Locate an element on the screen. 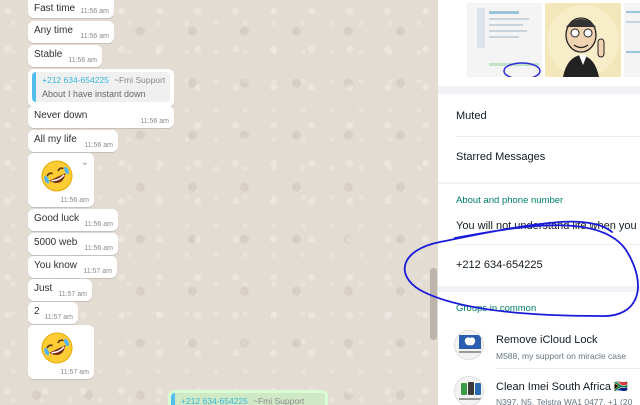 The height and width of the screenshot is (405, 640). message-bubble: 2 11:57 am is located at coordinates (53, 313).